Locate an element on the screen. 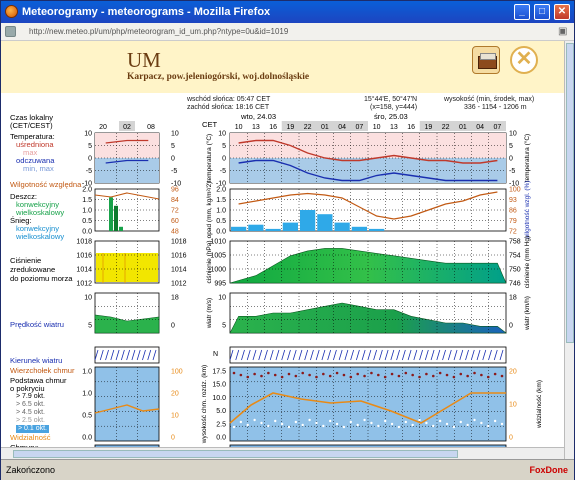  sunrise-text: wschód słońca: 05:47 CET is located at coordinates (229, 99).